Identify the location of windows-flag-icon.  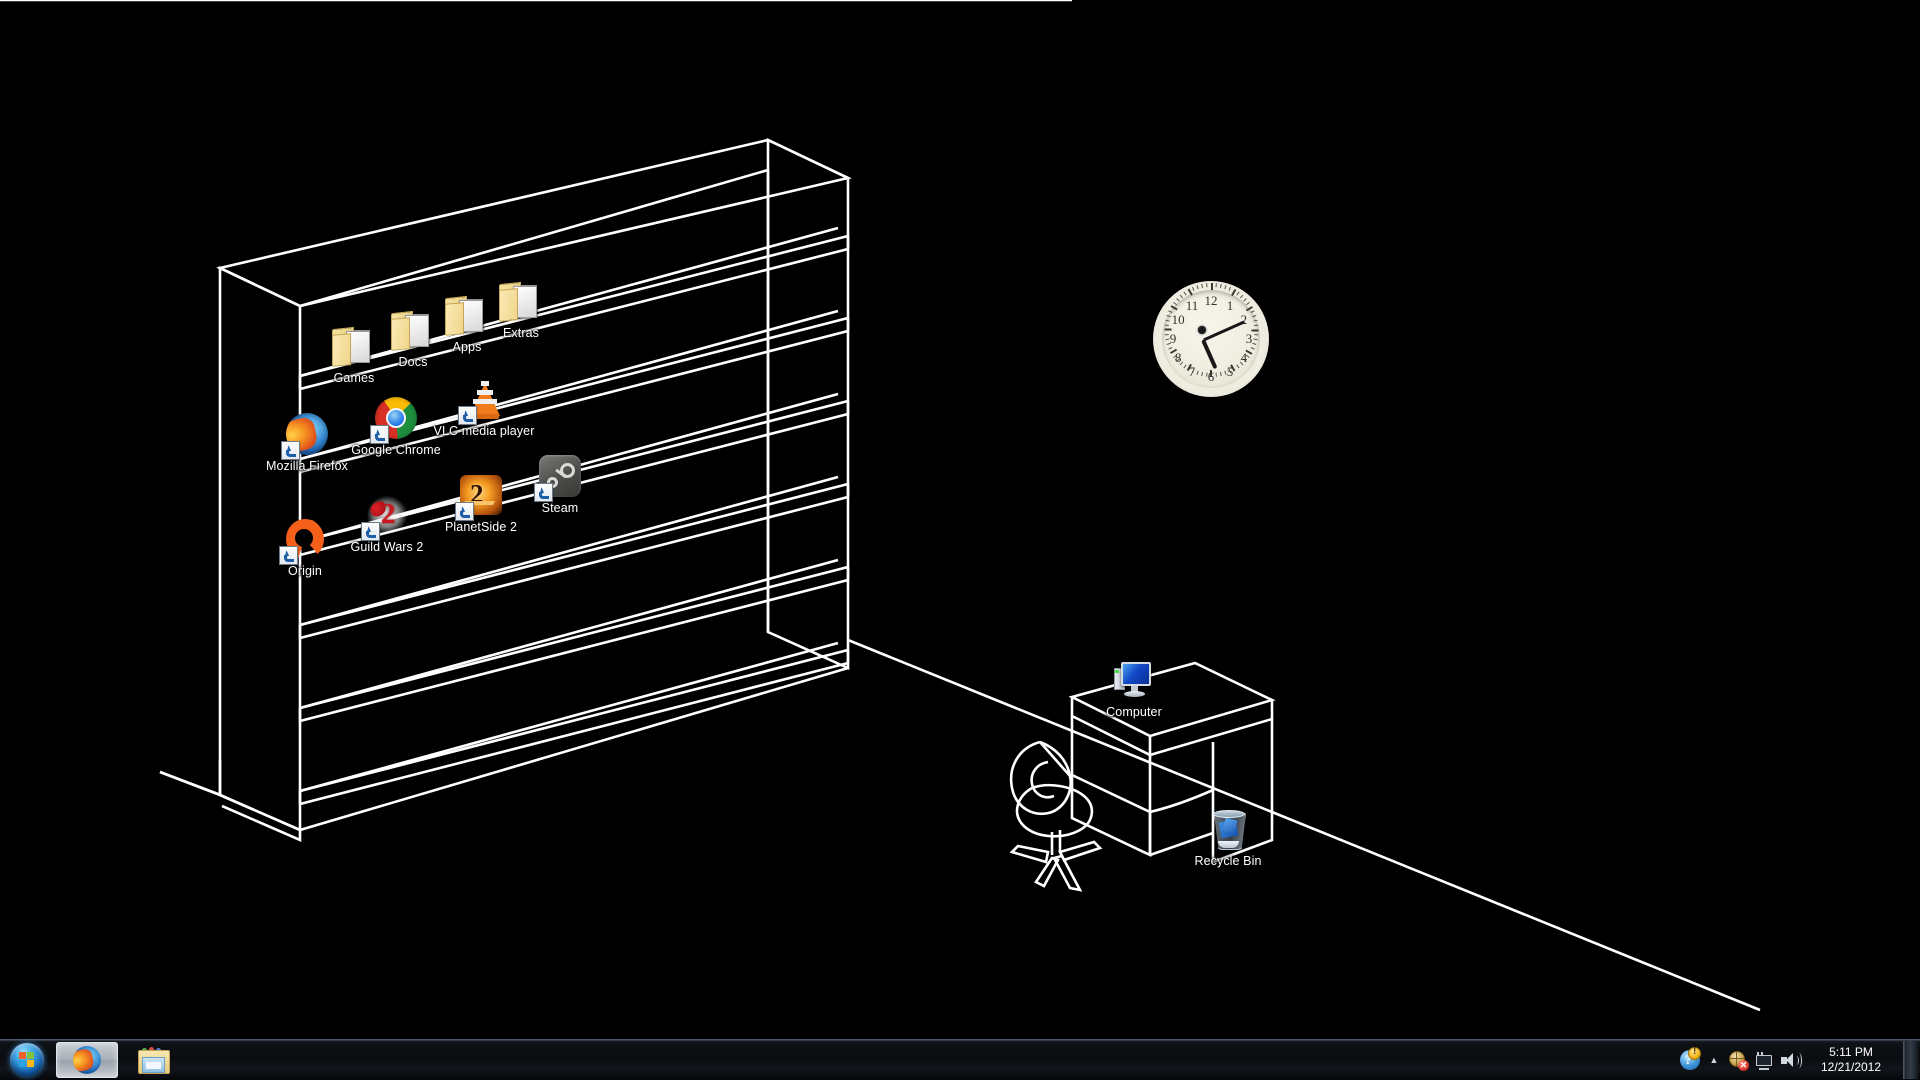
(27, 1060).